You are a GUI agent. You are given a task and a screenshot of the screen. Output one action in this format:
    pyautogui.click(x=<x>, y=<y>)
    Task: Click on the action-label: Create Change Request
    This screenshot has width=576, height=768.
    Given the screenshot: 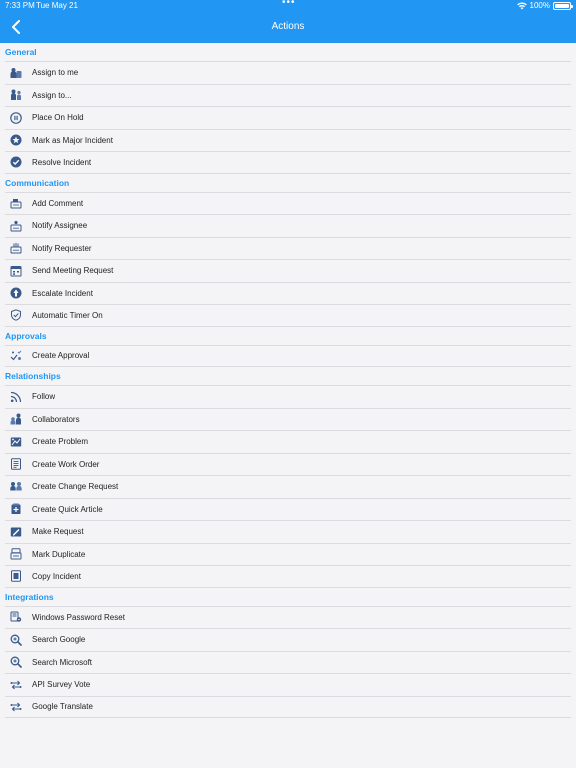 What is the action you would take?
    pyautogui.click(x=75, y=487)
    